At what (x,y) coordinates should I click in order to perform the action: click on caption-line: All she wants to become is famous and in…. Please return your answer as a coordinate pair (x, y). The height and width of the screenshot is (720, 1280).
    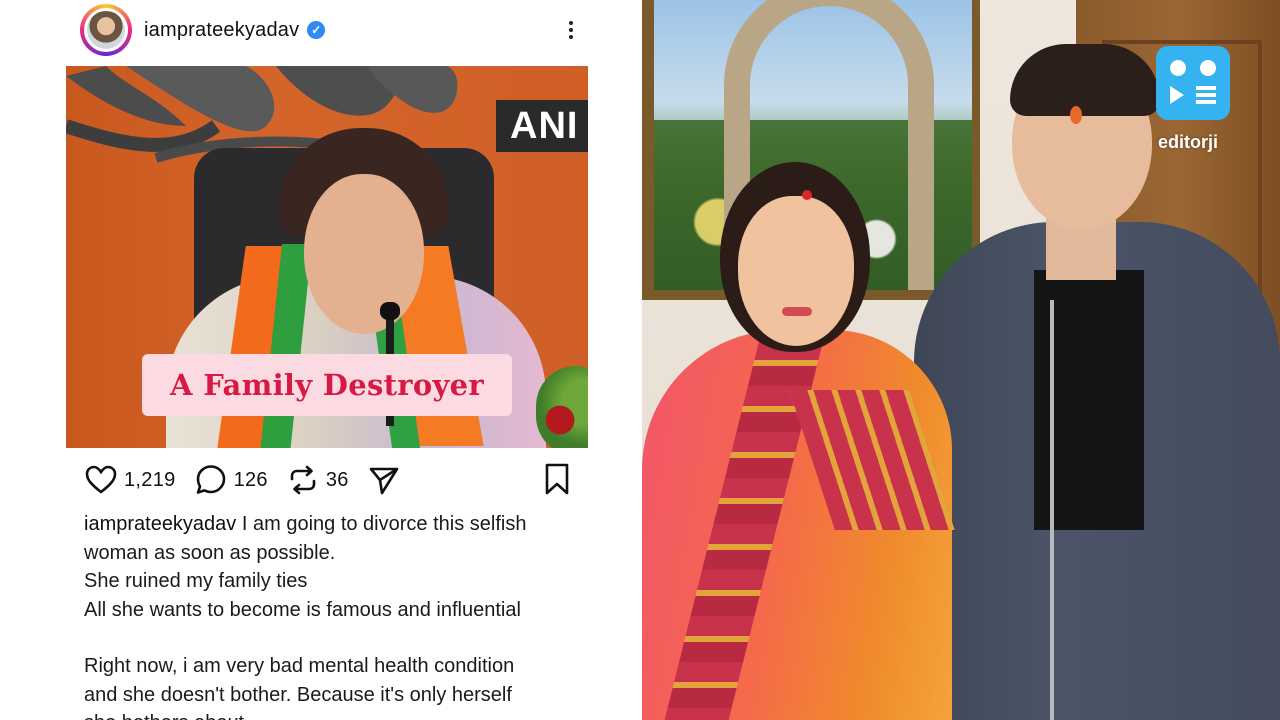
    Looking at the image, I should click on (302, 609).